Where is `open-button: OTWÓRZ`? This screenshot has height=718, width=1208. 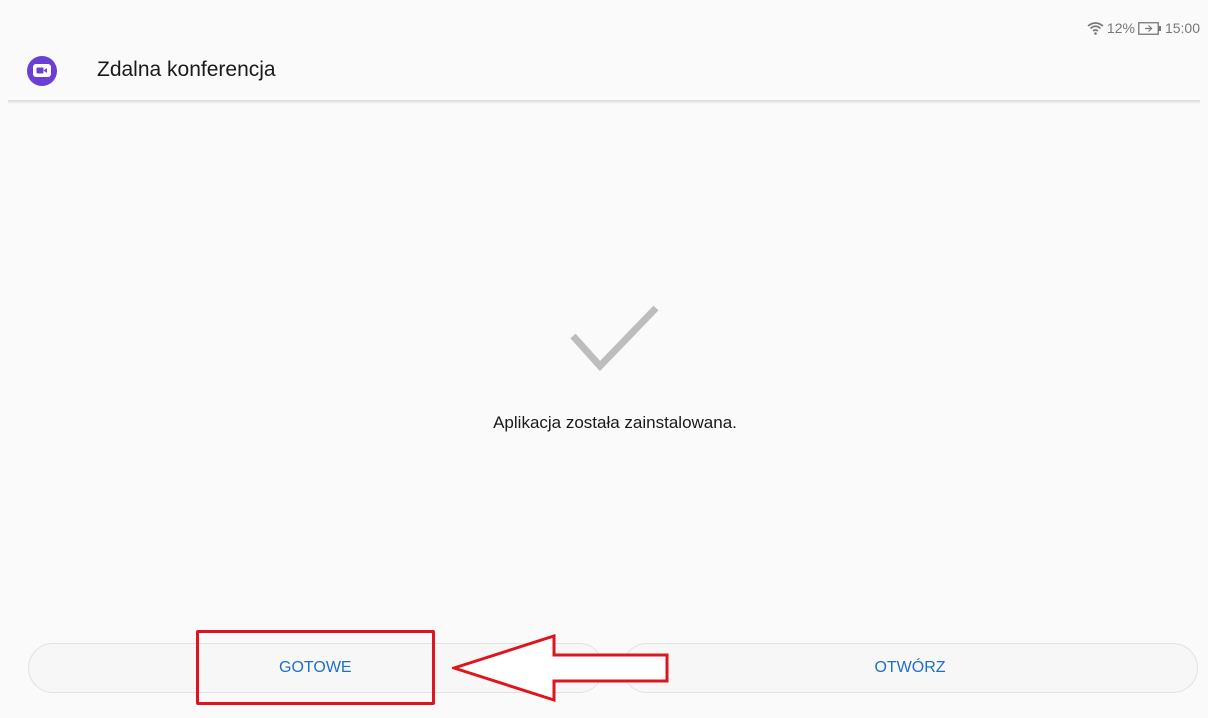
open-button: OTWÓRZ is located at coordinates (910, 668).